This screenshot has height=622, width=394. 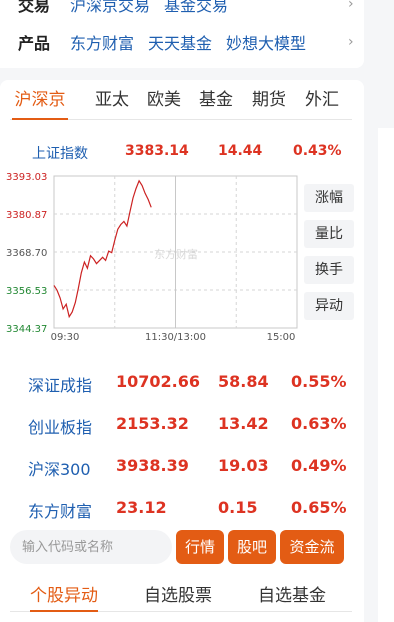 What do you see at coordinates (281, 337) in the screenshot?
I see `x-tick-label: 15:00` at bounding box center [281, 337].